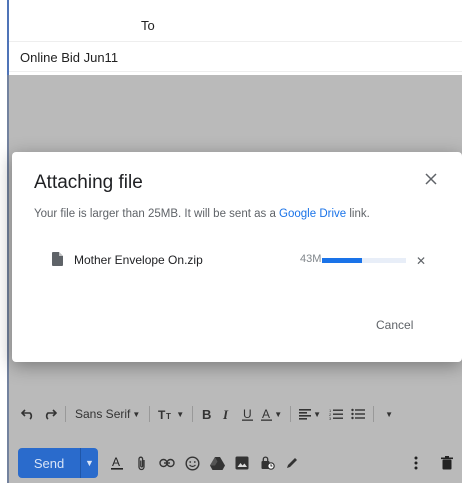 Image resolution: width=462 pixels, height=483 pixels. What do you see at coordinates (447, 463) in the screenshot?
I see `trash-icon` at bounding box center [447, 463].